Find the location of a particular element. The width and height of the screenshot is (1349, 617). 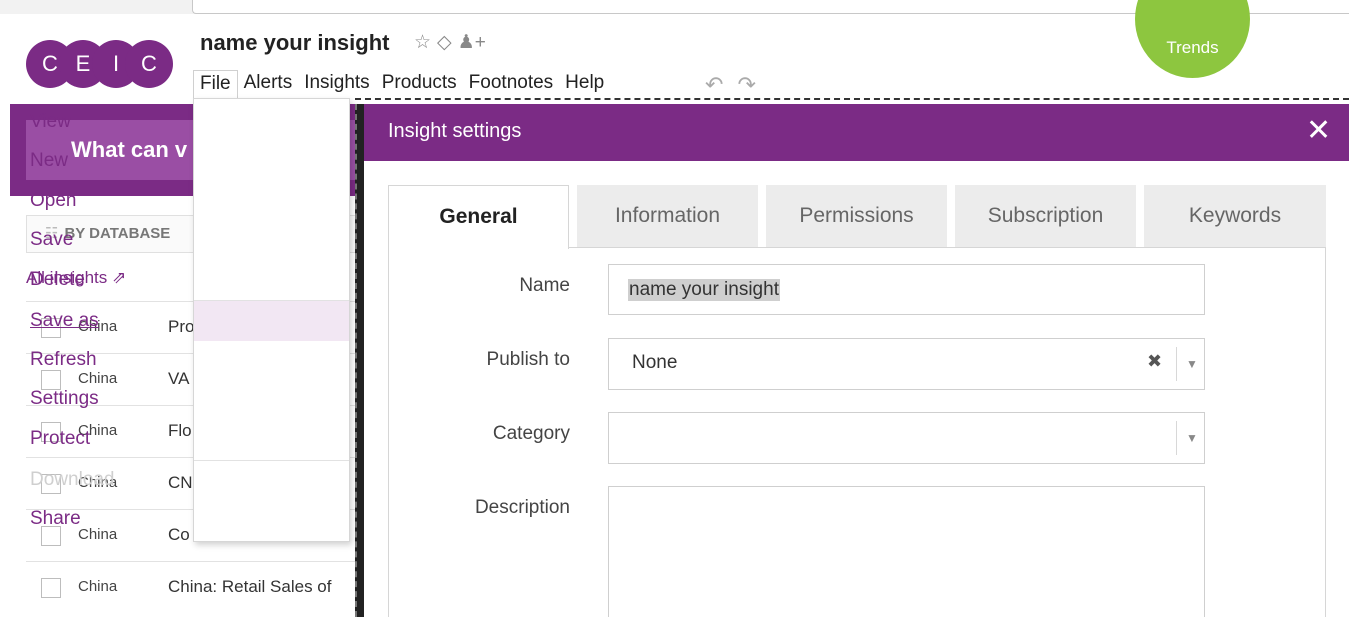

list-item: China China: Retail Sales of is located at coordinates (191, 587).